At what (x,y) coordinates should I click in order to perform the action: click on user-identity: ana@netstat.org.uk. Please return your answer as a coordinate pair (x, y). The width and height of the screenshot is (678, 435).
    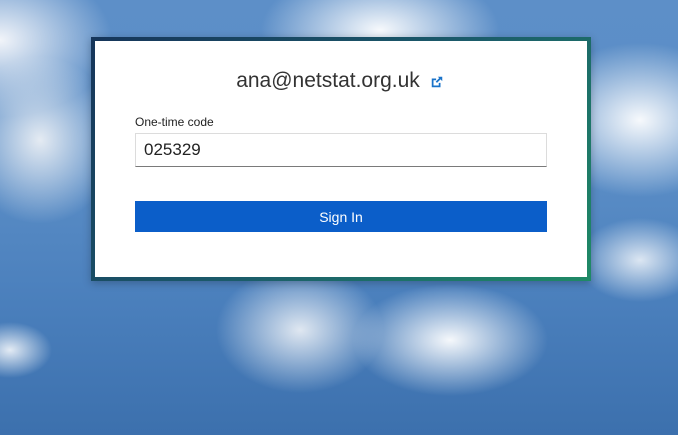
    Looking at the image, I should click on (341, 81).